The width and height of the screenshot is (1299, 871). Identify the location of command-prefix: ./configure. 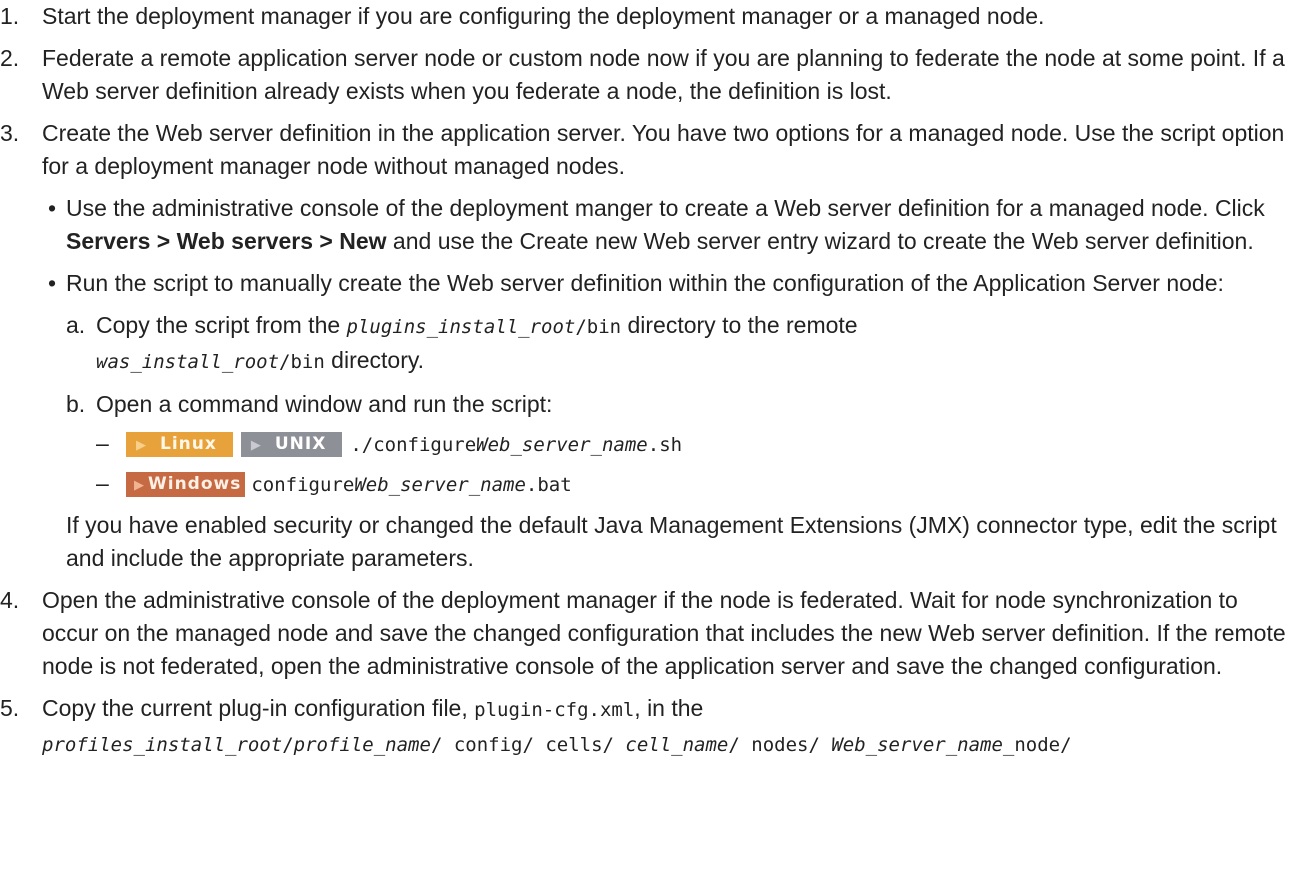
(413, 445).